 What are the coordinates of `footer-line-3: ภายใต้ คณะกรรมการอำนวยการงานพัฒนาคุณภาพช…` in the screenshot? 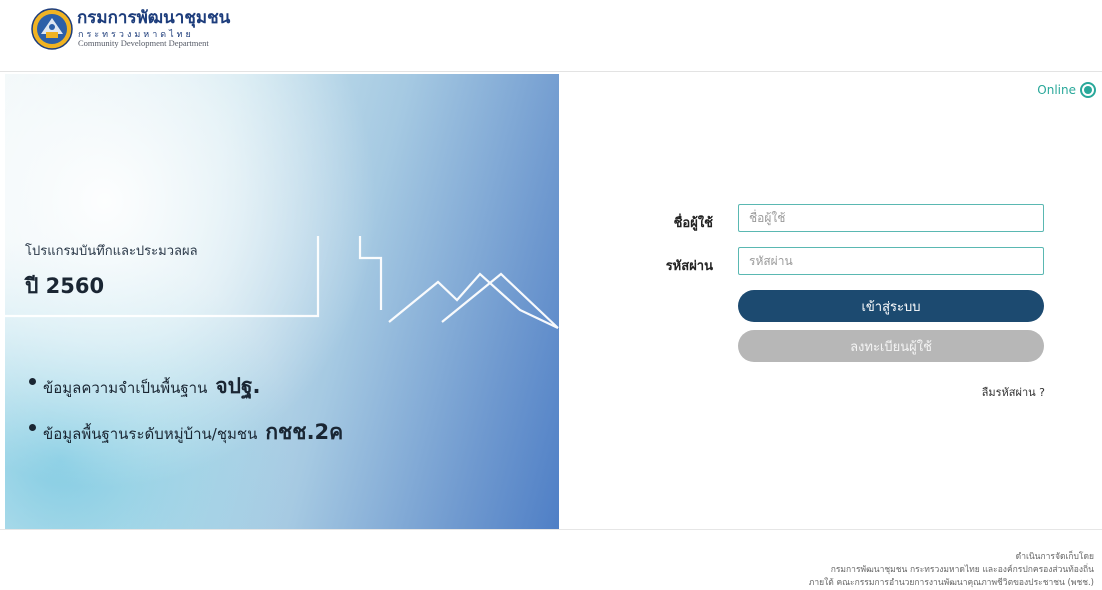 It's located at (951, 583).